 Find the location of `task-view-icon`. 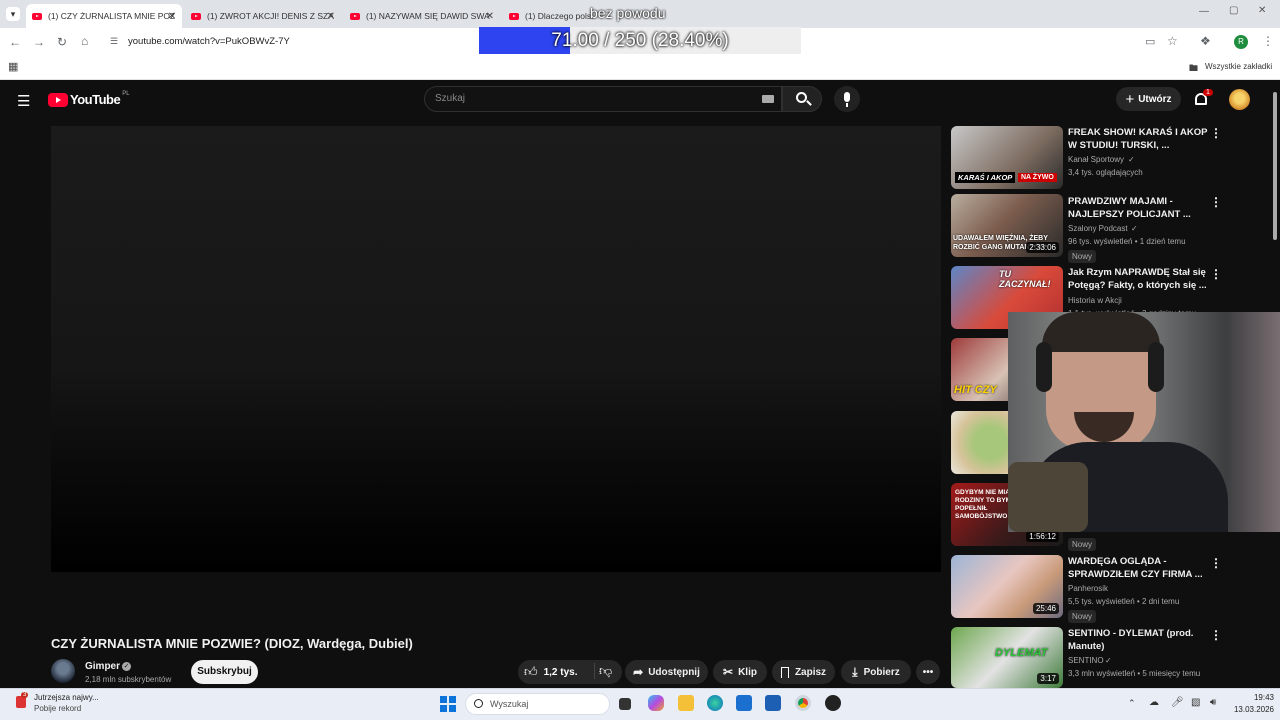

task-view-icon is located at coordinates (625, 704).